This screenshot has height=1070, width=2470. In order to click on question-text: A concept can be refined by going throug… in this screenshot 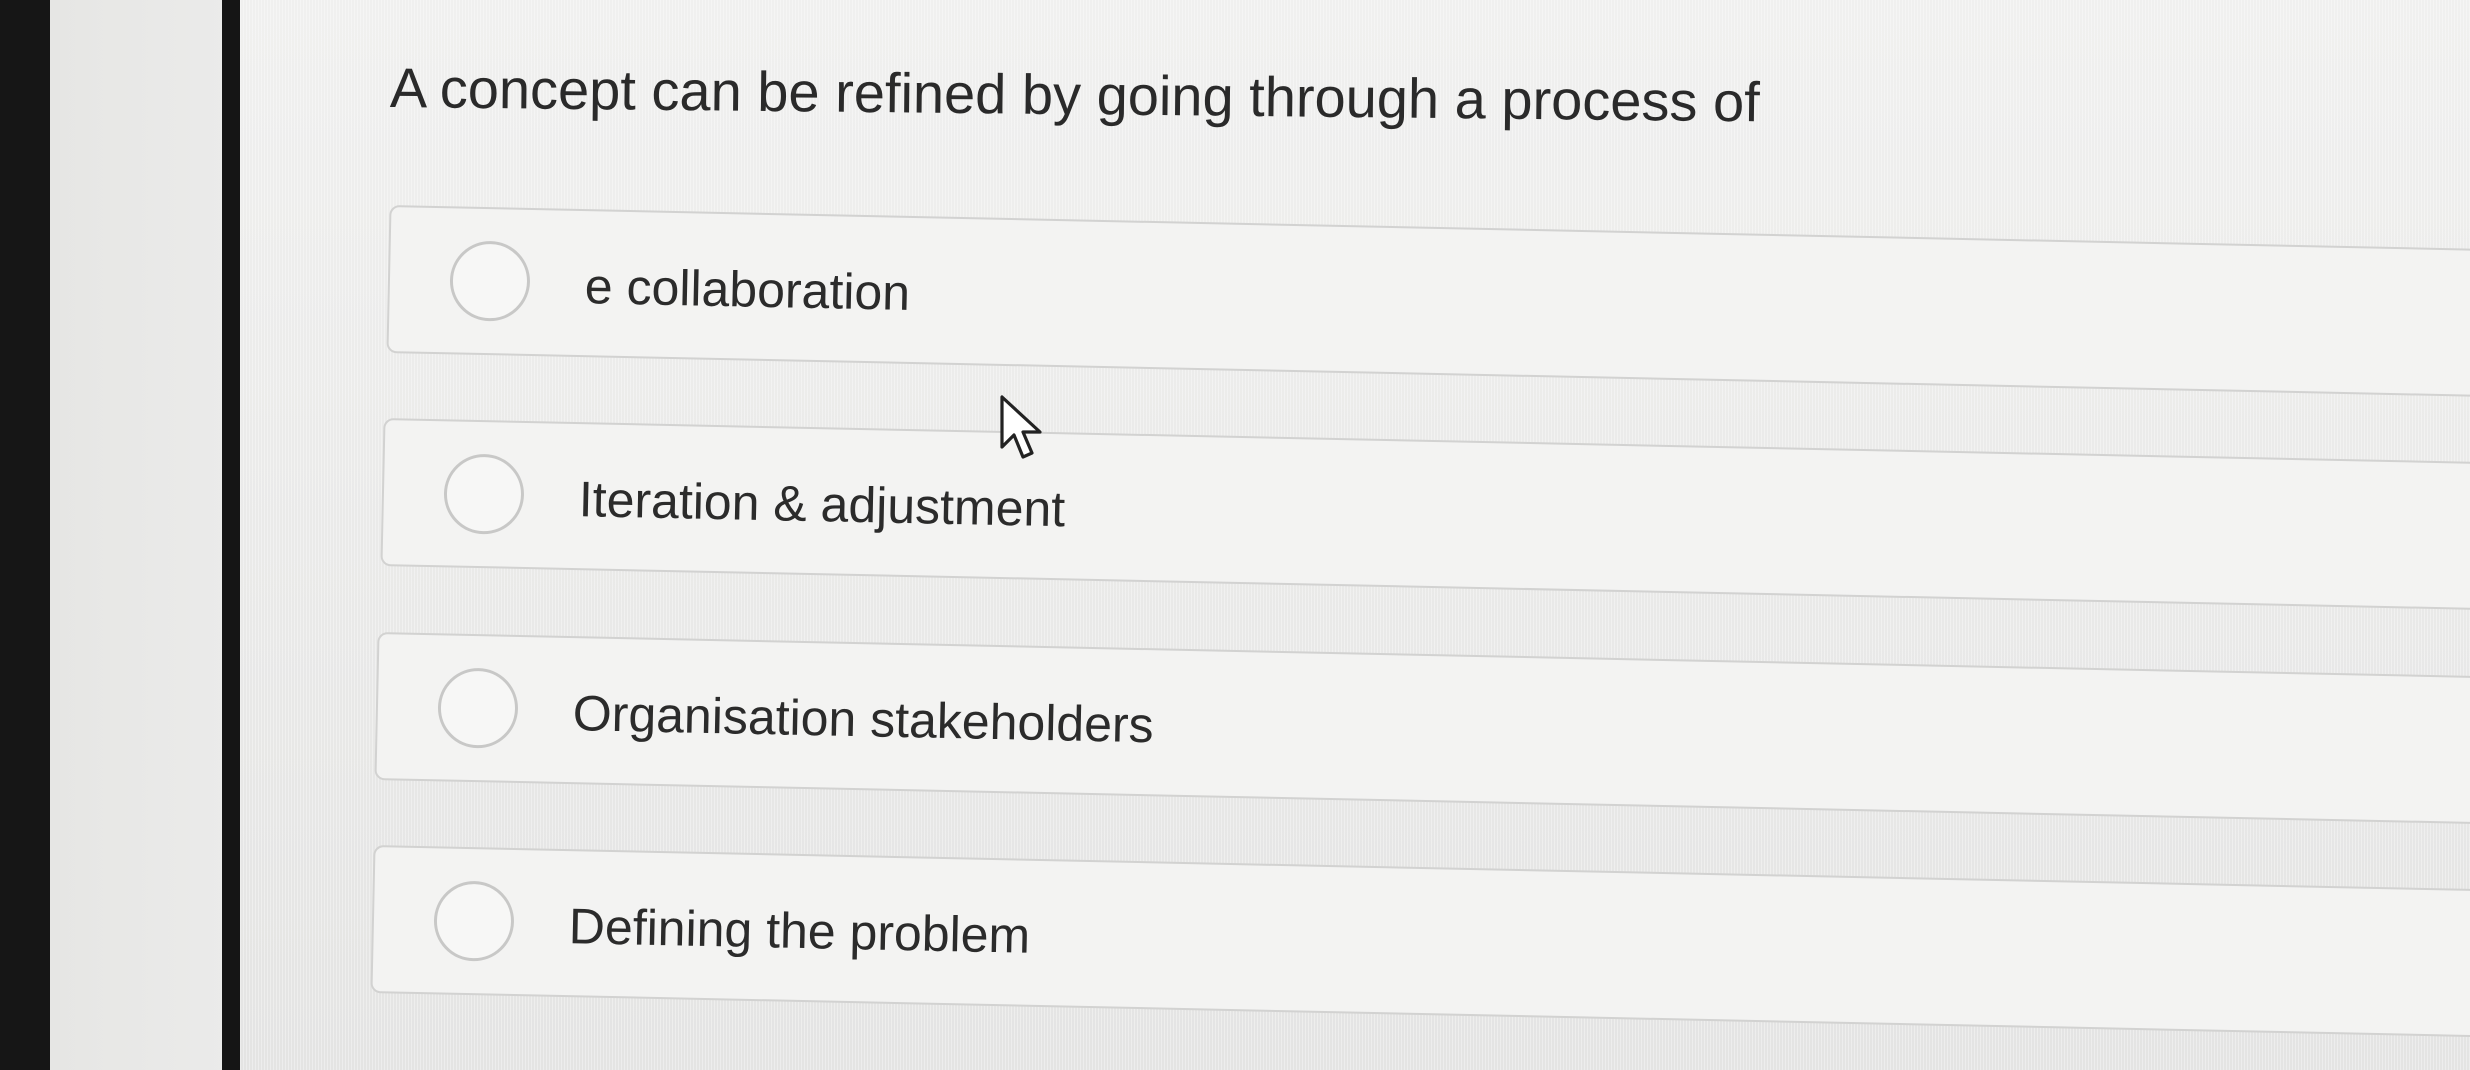, I will do `click(1075, 95)`.